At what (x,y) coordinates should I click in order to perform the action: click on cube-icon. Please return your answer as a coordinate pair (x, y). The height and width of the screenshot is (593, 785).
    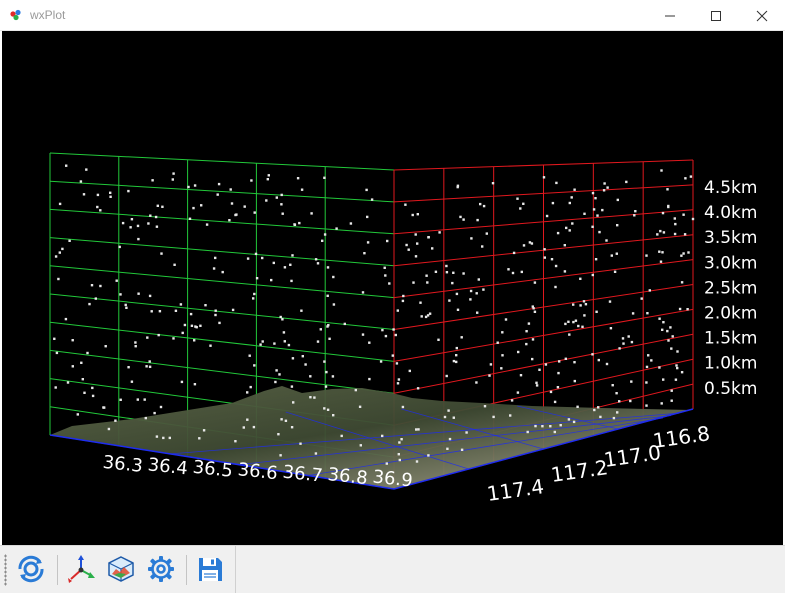
    Looking at the image, I should click on (121, 569).